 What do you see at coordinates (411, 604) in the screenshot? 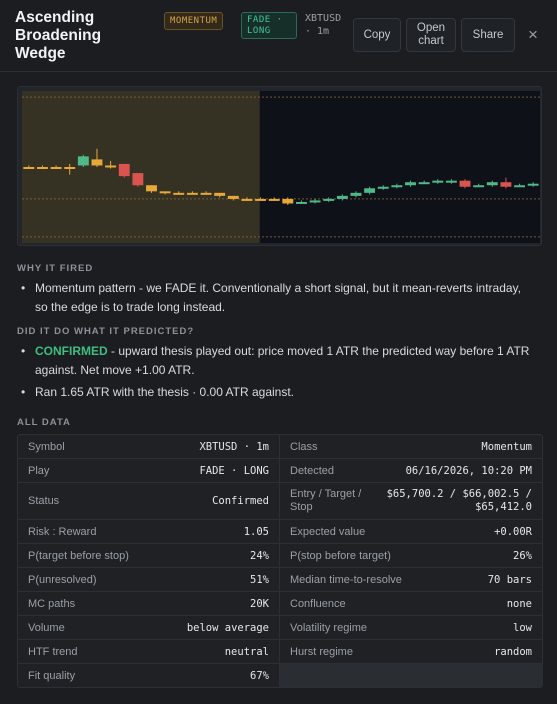
I see `data-row-confluence: Confluence none` at bounding box center [411, 604].